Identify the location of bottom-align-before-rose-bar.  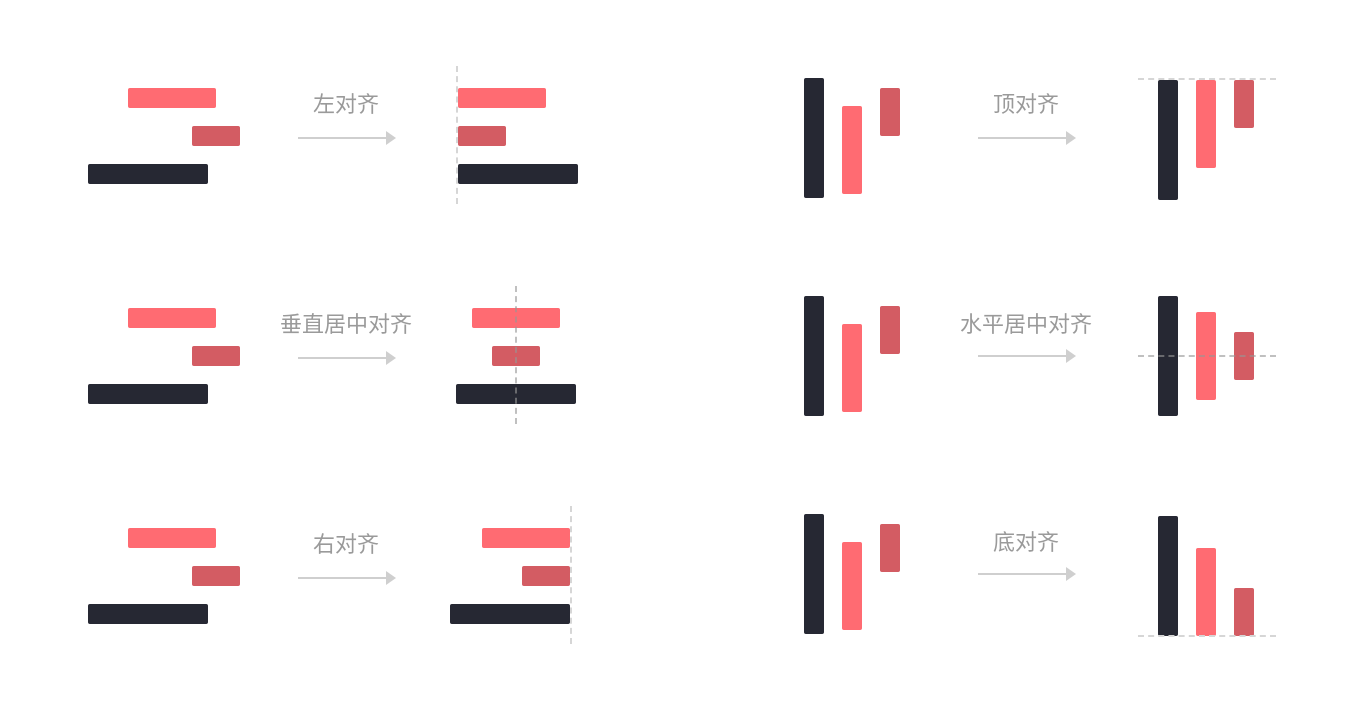
(890, 548).